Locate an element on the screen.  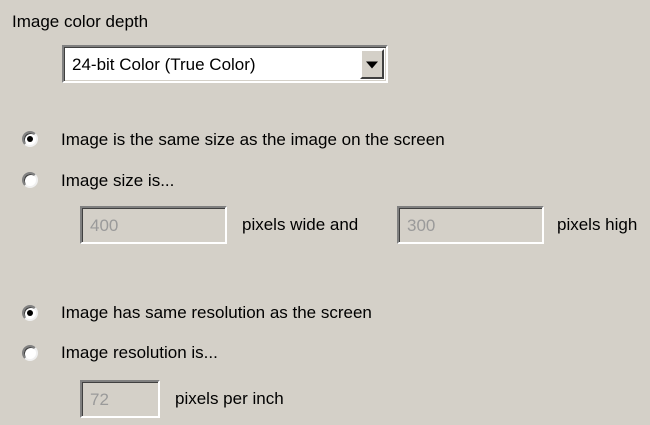
same-resolution-label: Image has same resolution as the screen is located at coordinates (216, 312).